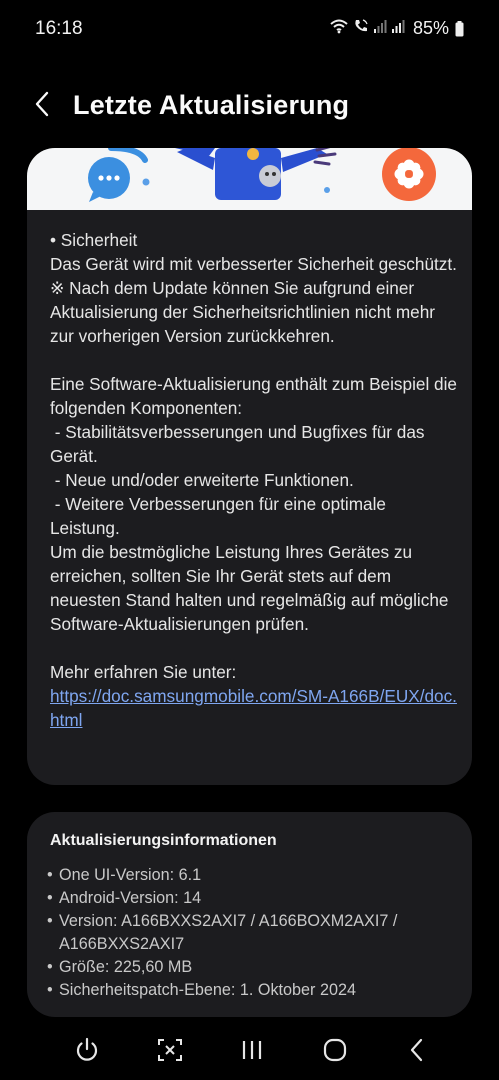 This screenshot has width=499, height=1080. I want to click on app-header: Letzte Aktualisierung, so click(249, 108).